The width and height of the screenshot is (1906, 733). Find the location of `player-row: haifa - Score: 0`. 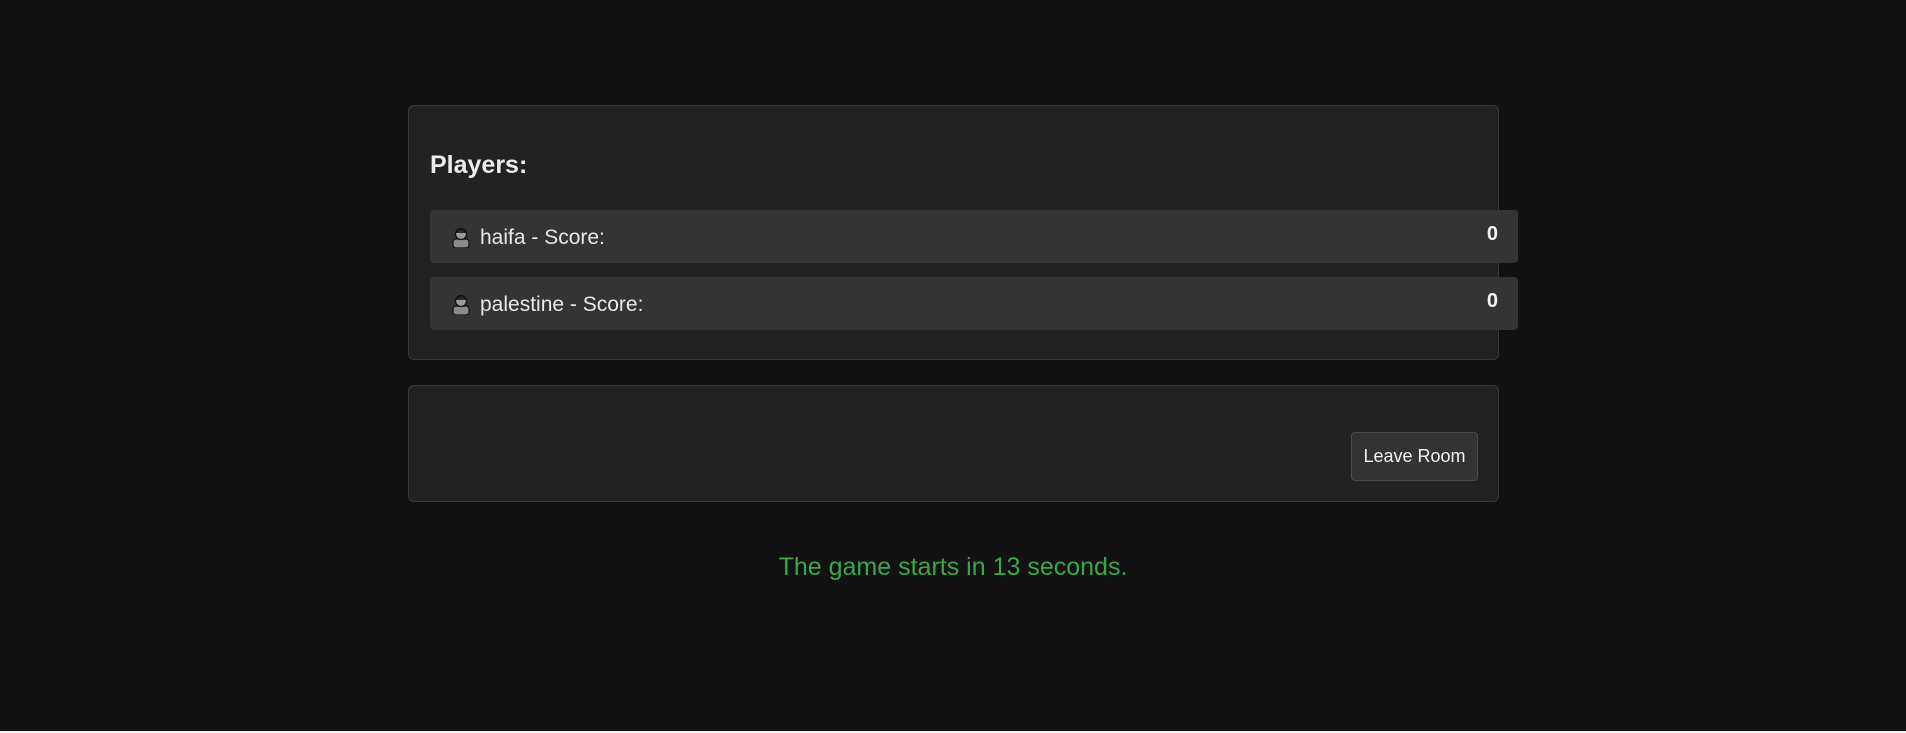

player-row: haifa - Score: 0 is located at coordinates (974, 236).